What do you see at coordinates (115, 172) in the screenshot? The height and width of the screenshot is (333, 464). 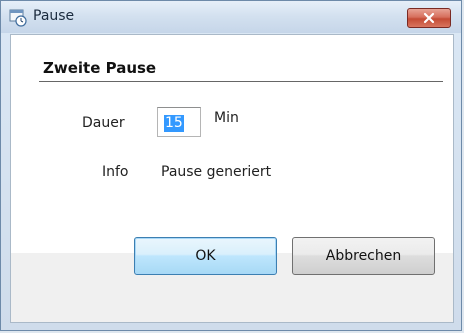 I see `info-label: Info` at bounding box center [115, 172].